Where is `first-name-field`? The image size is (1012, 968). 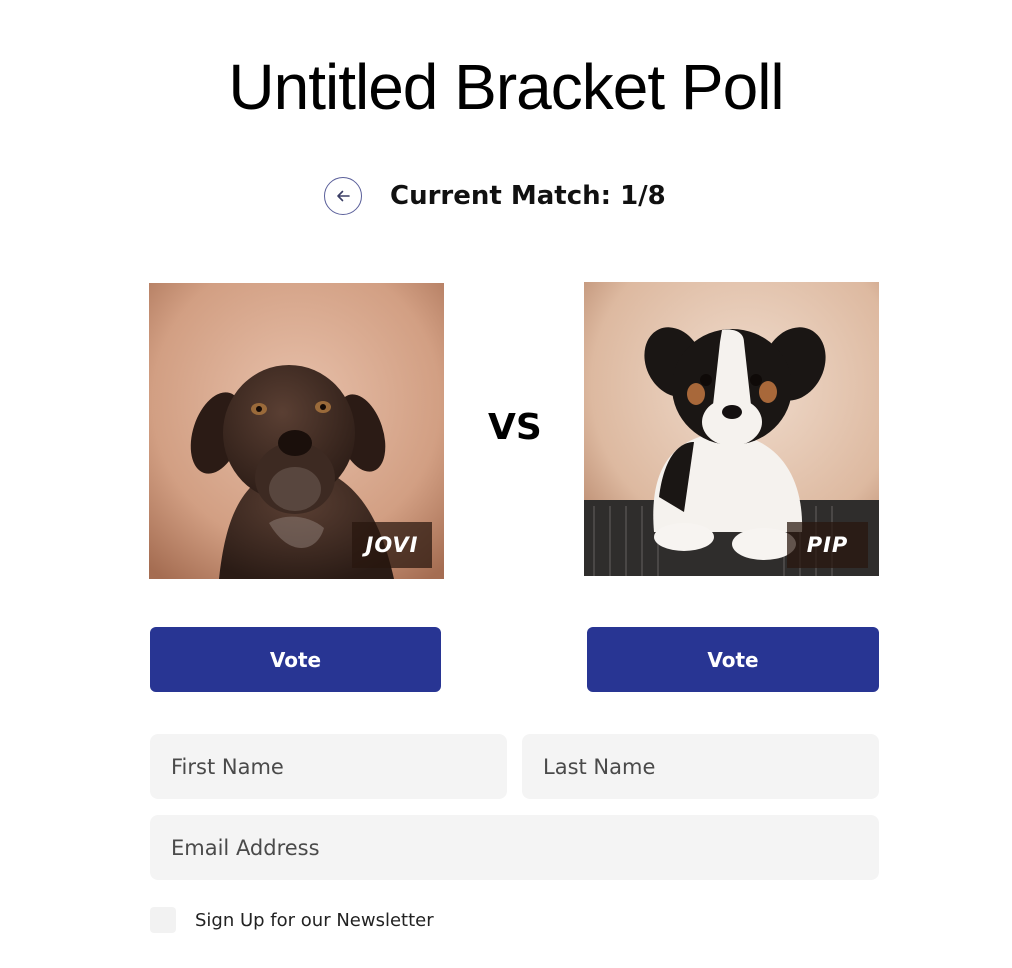
first-name-field is located at coordinates (328, 766).